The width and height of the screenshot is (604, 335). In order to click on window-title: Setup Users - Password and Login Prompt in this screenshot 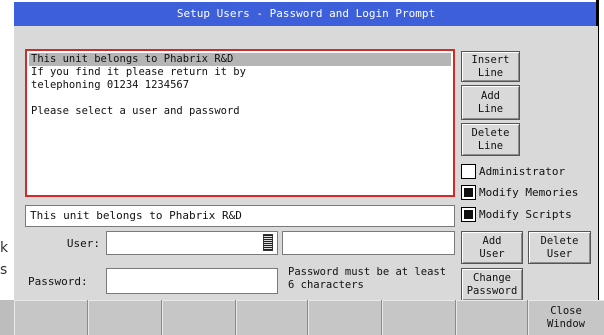, I will do `click(306, 13)`.